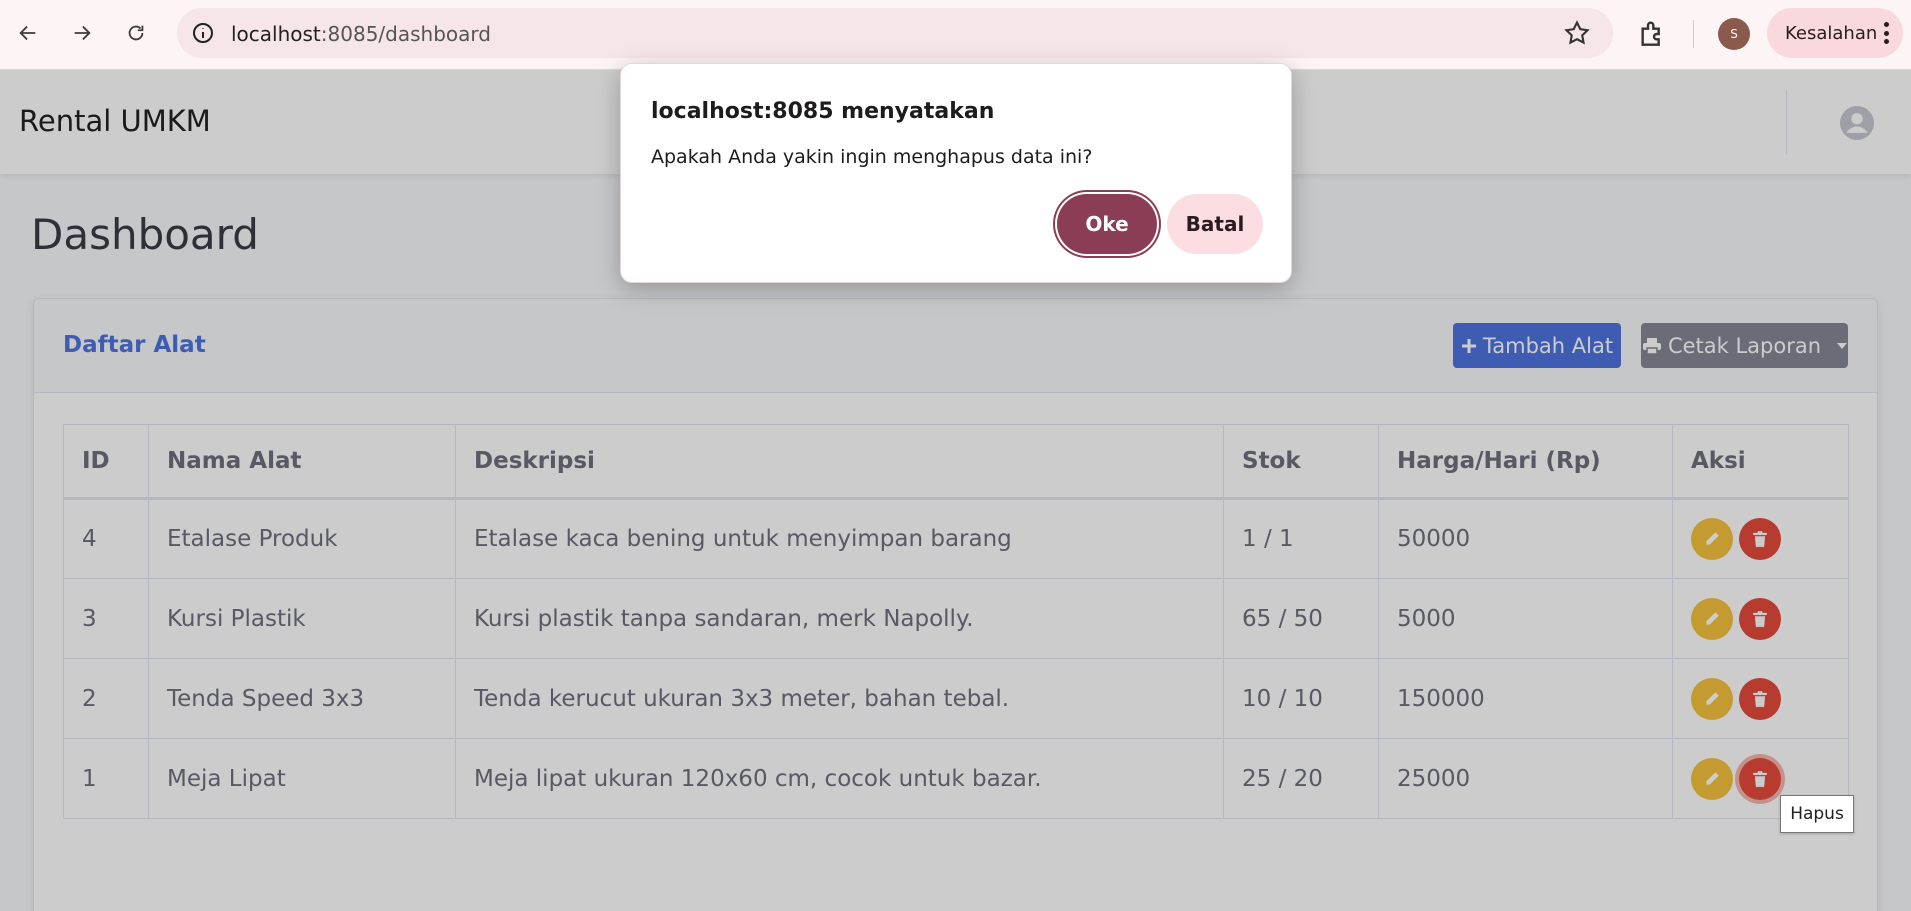 The width and height of the screenshot is (1911, 911). What do you see at coordinates (1693, 34) in the screenshot?
I see `toolbar-divider` at bounding box center [1693, 34].